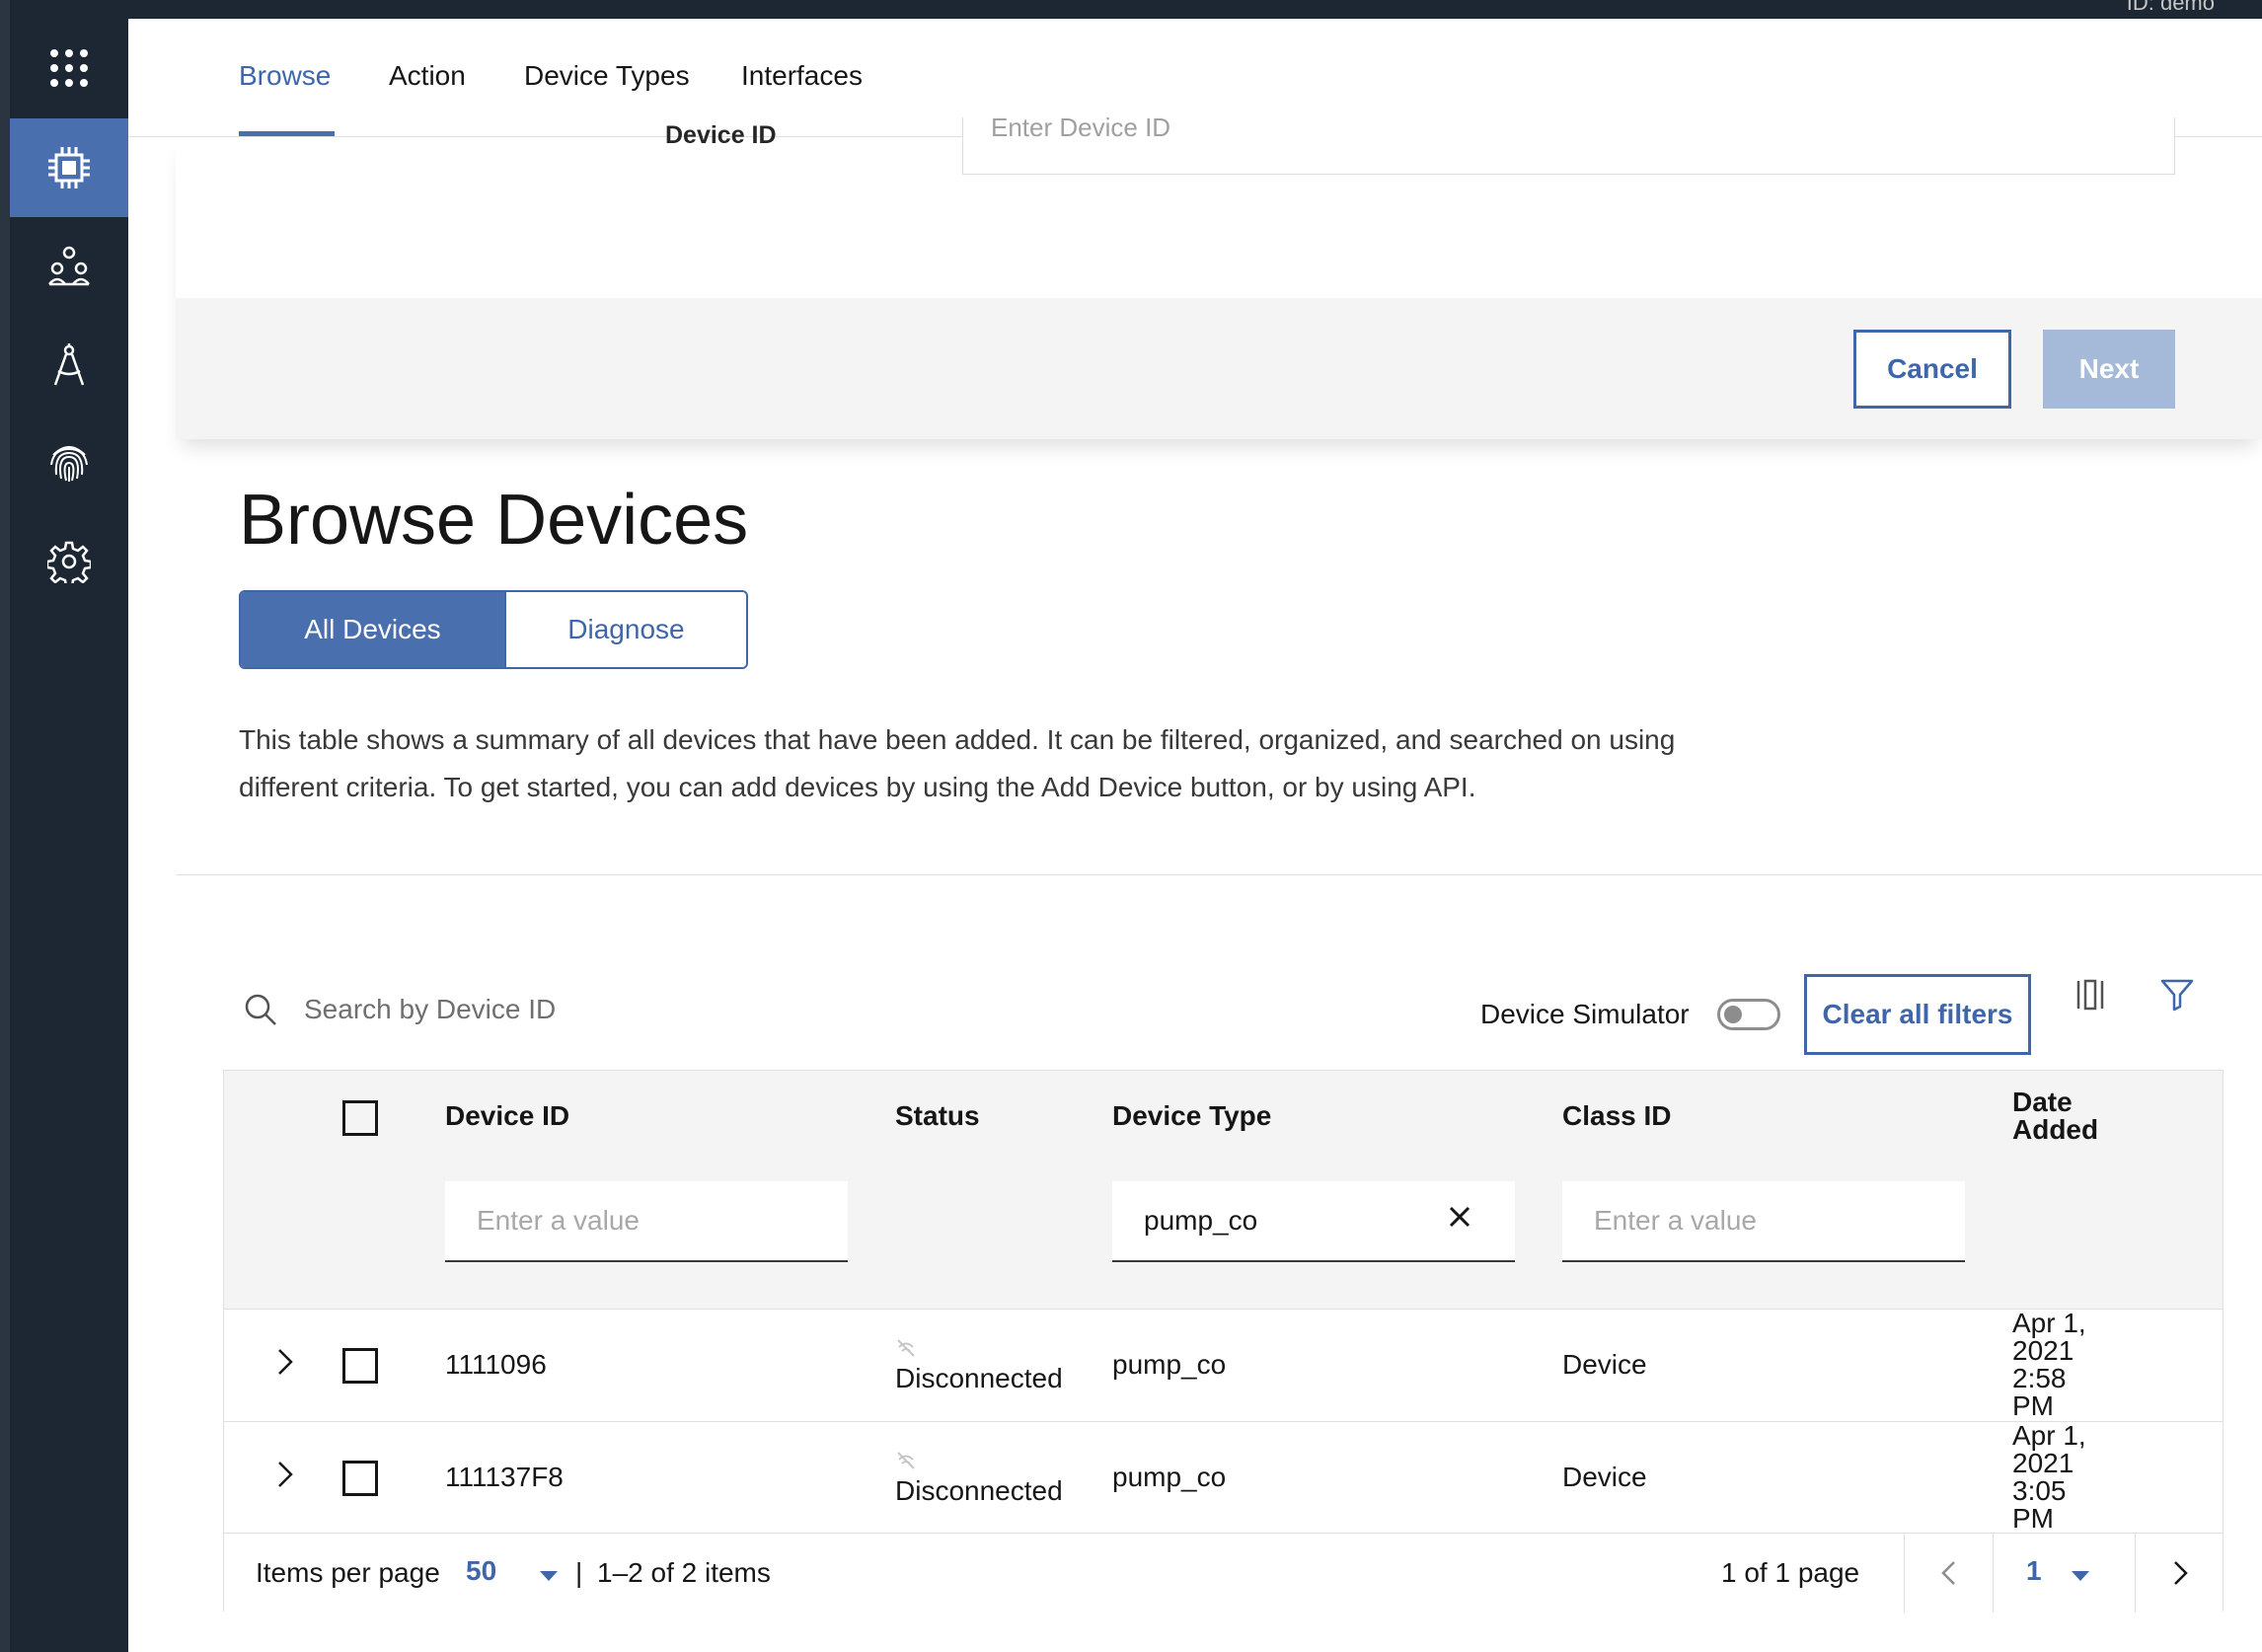  I want to click on column-header-device-id: Device ID, so click(507, 1116).